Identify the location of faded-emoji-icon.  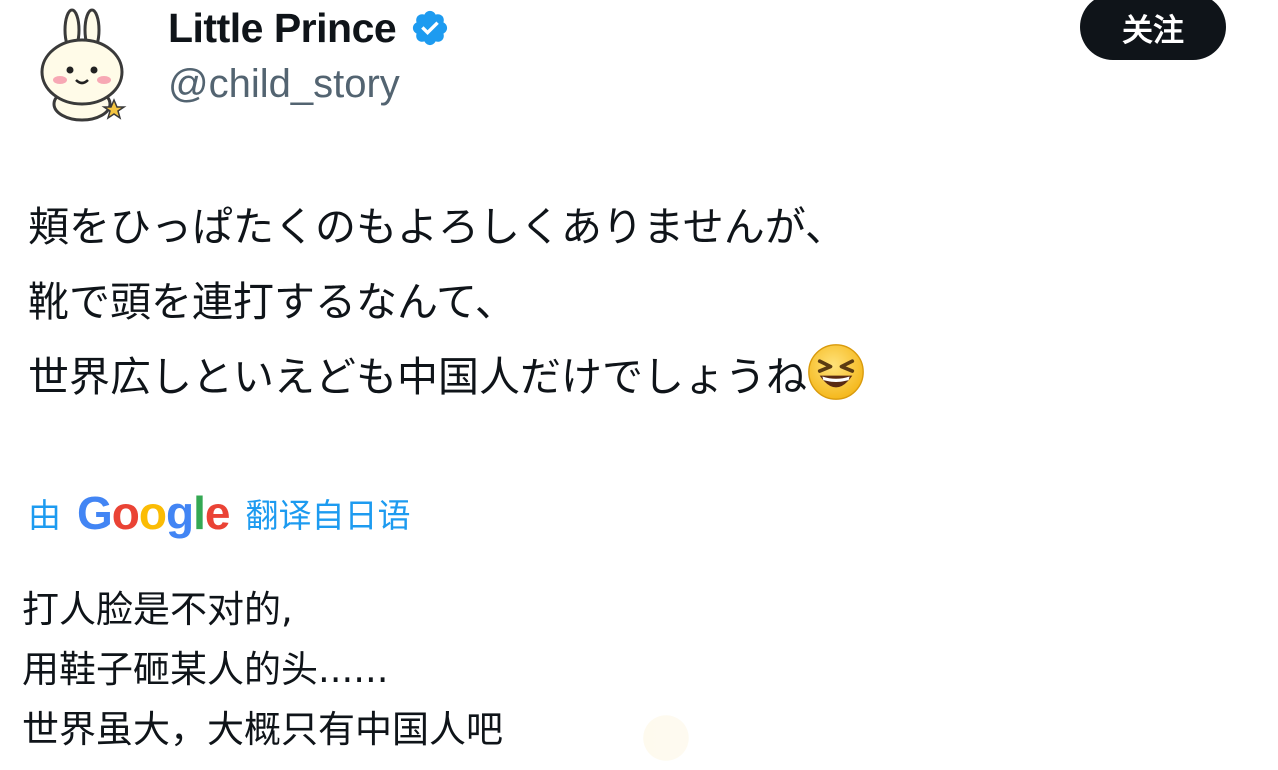
(666, 738).